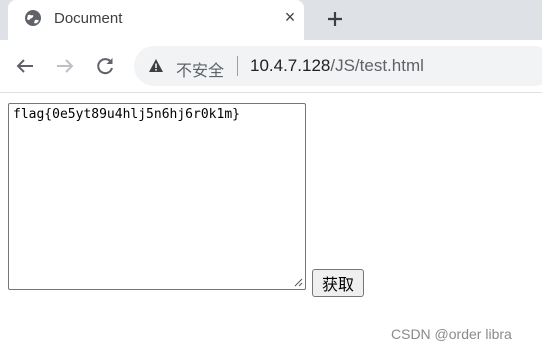 The width and height of the screenshot is (542, 351). I want to click on csdn-watermark: CSDN @order libra, so click(451, 334).